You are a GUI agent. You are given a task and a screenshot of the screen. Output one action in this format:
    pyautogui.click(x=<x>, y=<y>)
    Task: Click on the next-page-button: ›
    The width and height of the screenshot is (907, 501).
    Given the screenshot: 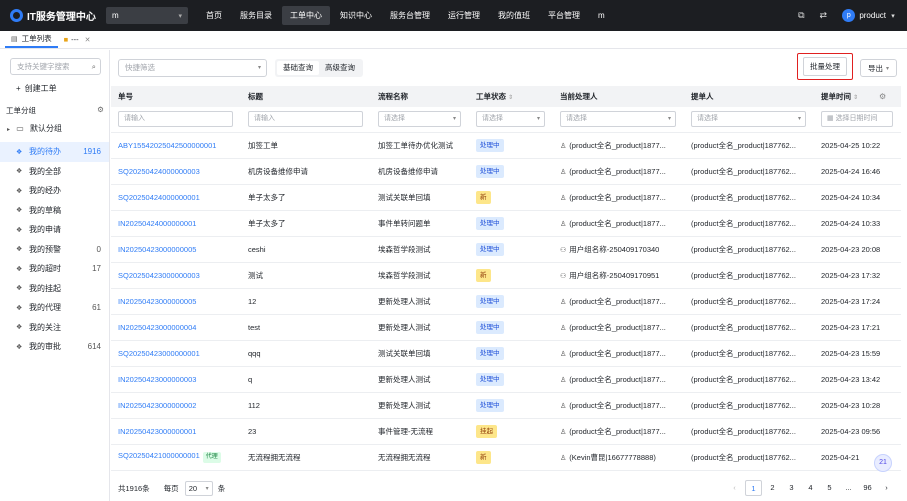 What is the action you would take?
    pyautogui.click(x=886, y=488)
    